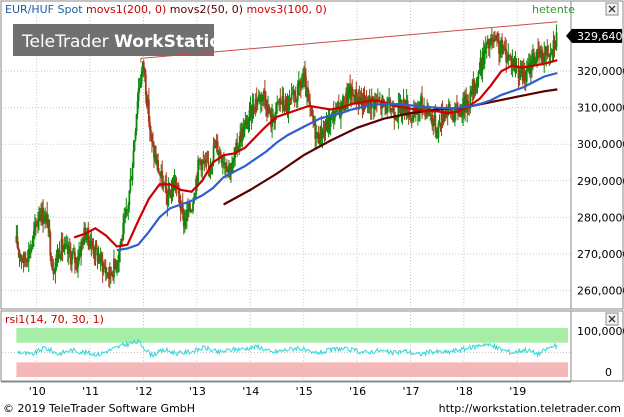  What do you see at coordinates (600, 254) in the screenshot?
I see `price-axis-label: 270,0000` at bounding box center [600, 254].